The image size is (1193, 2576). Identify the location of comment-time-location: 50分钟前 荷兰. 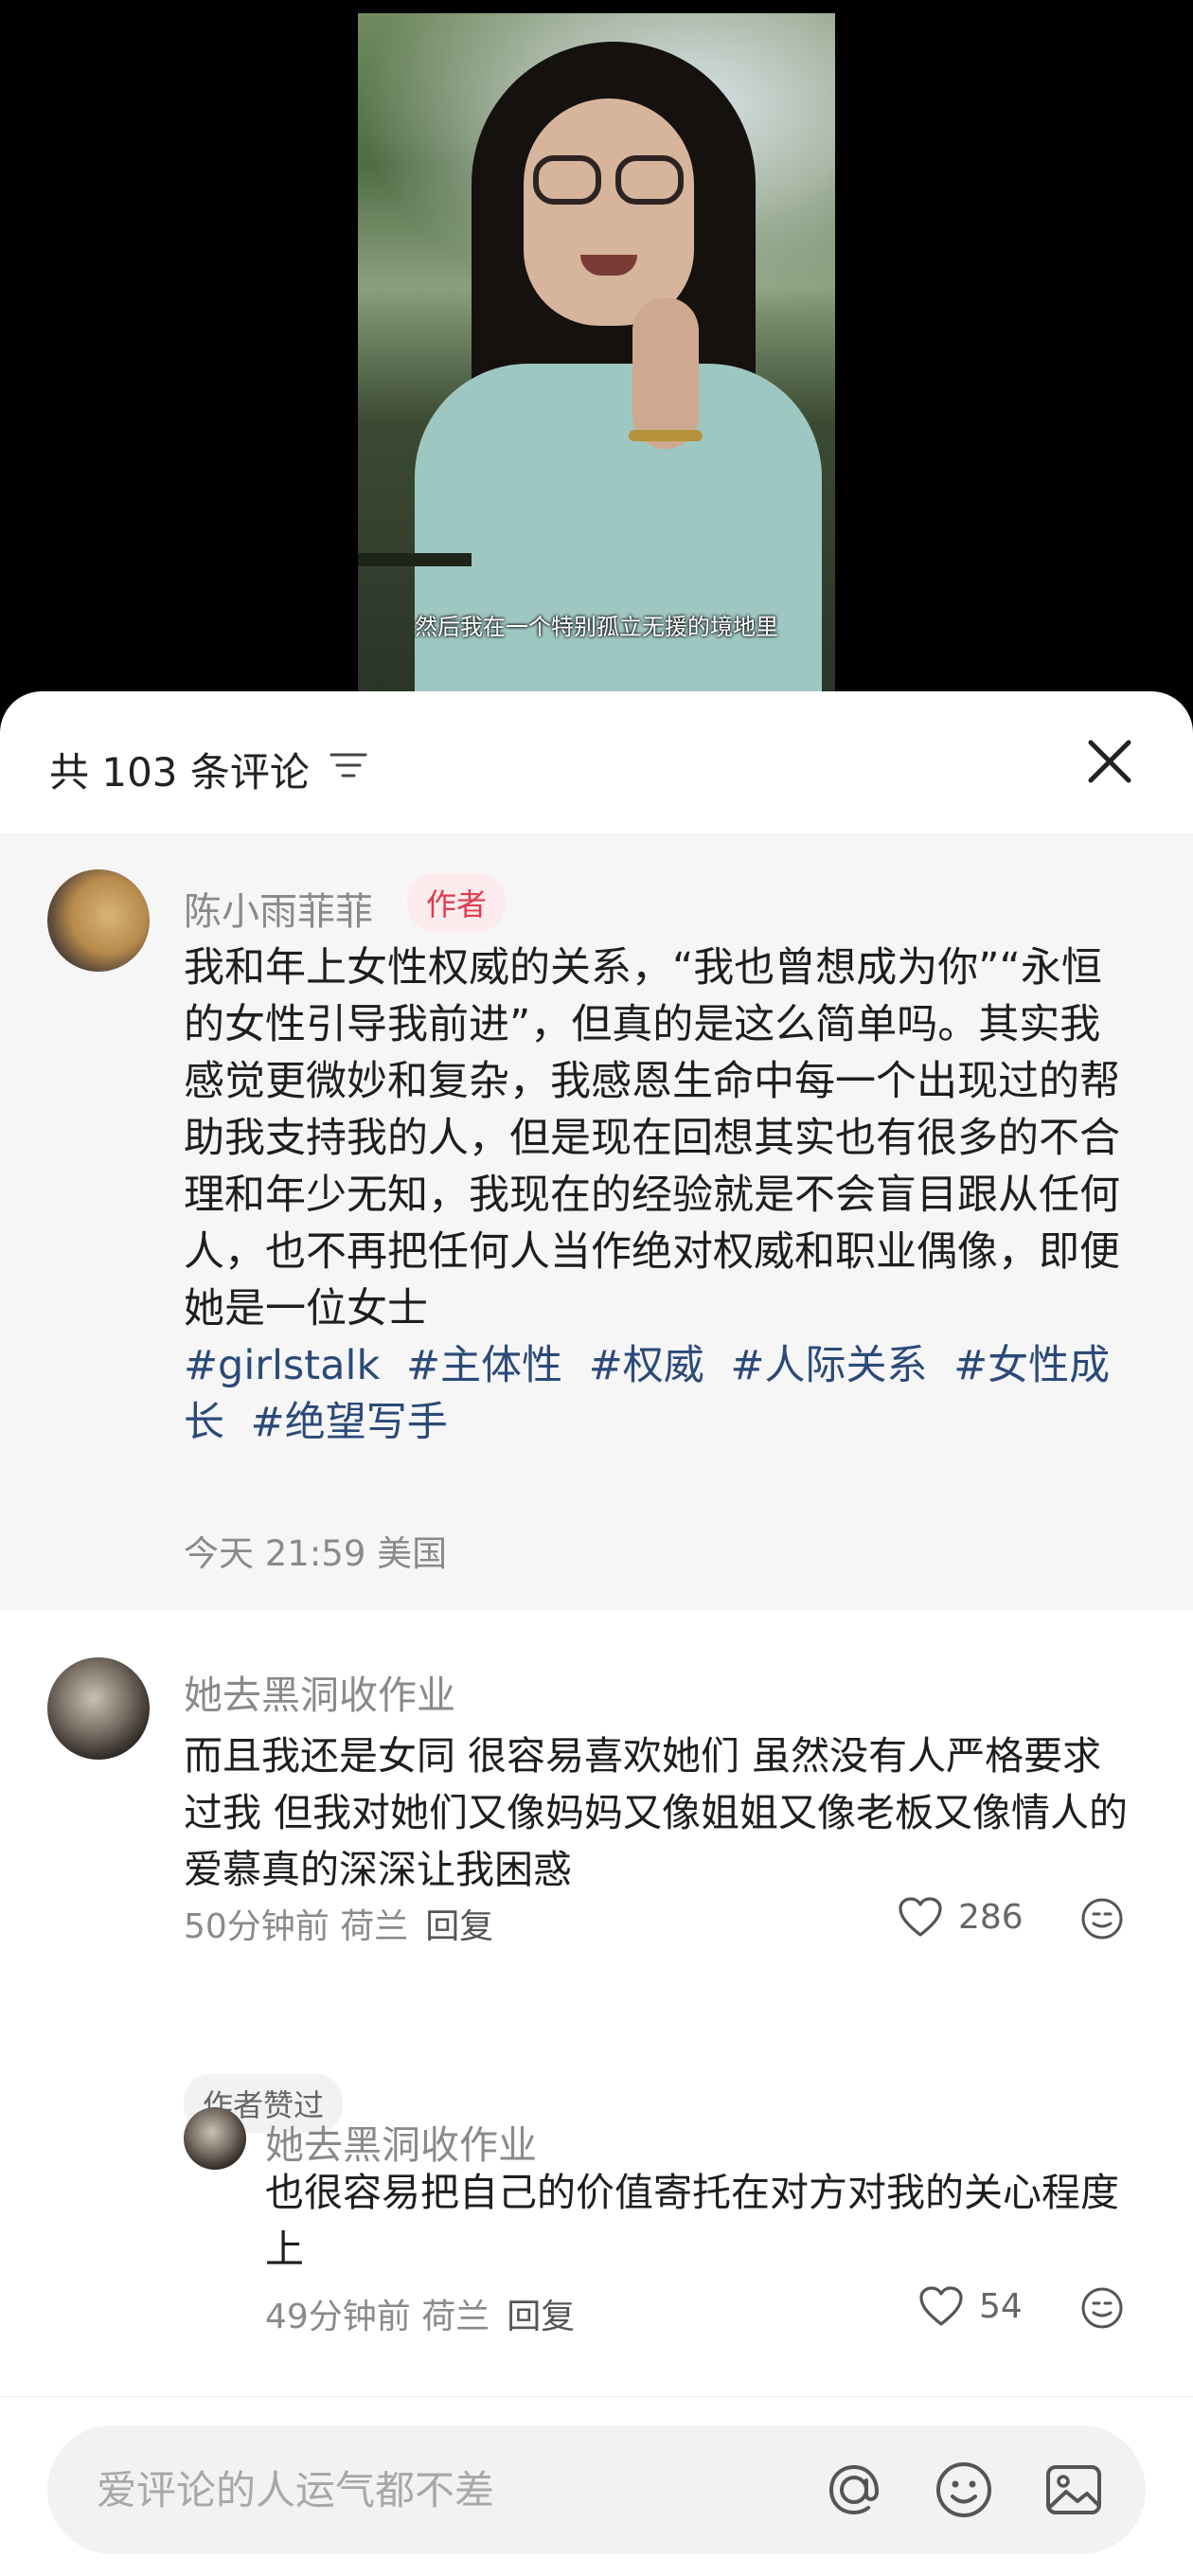
(296, 1926).